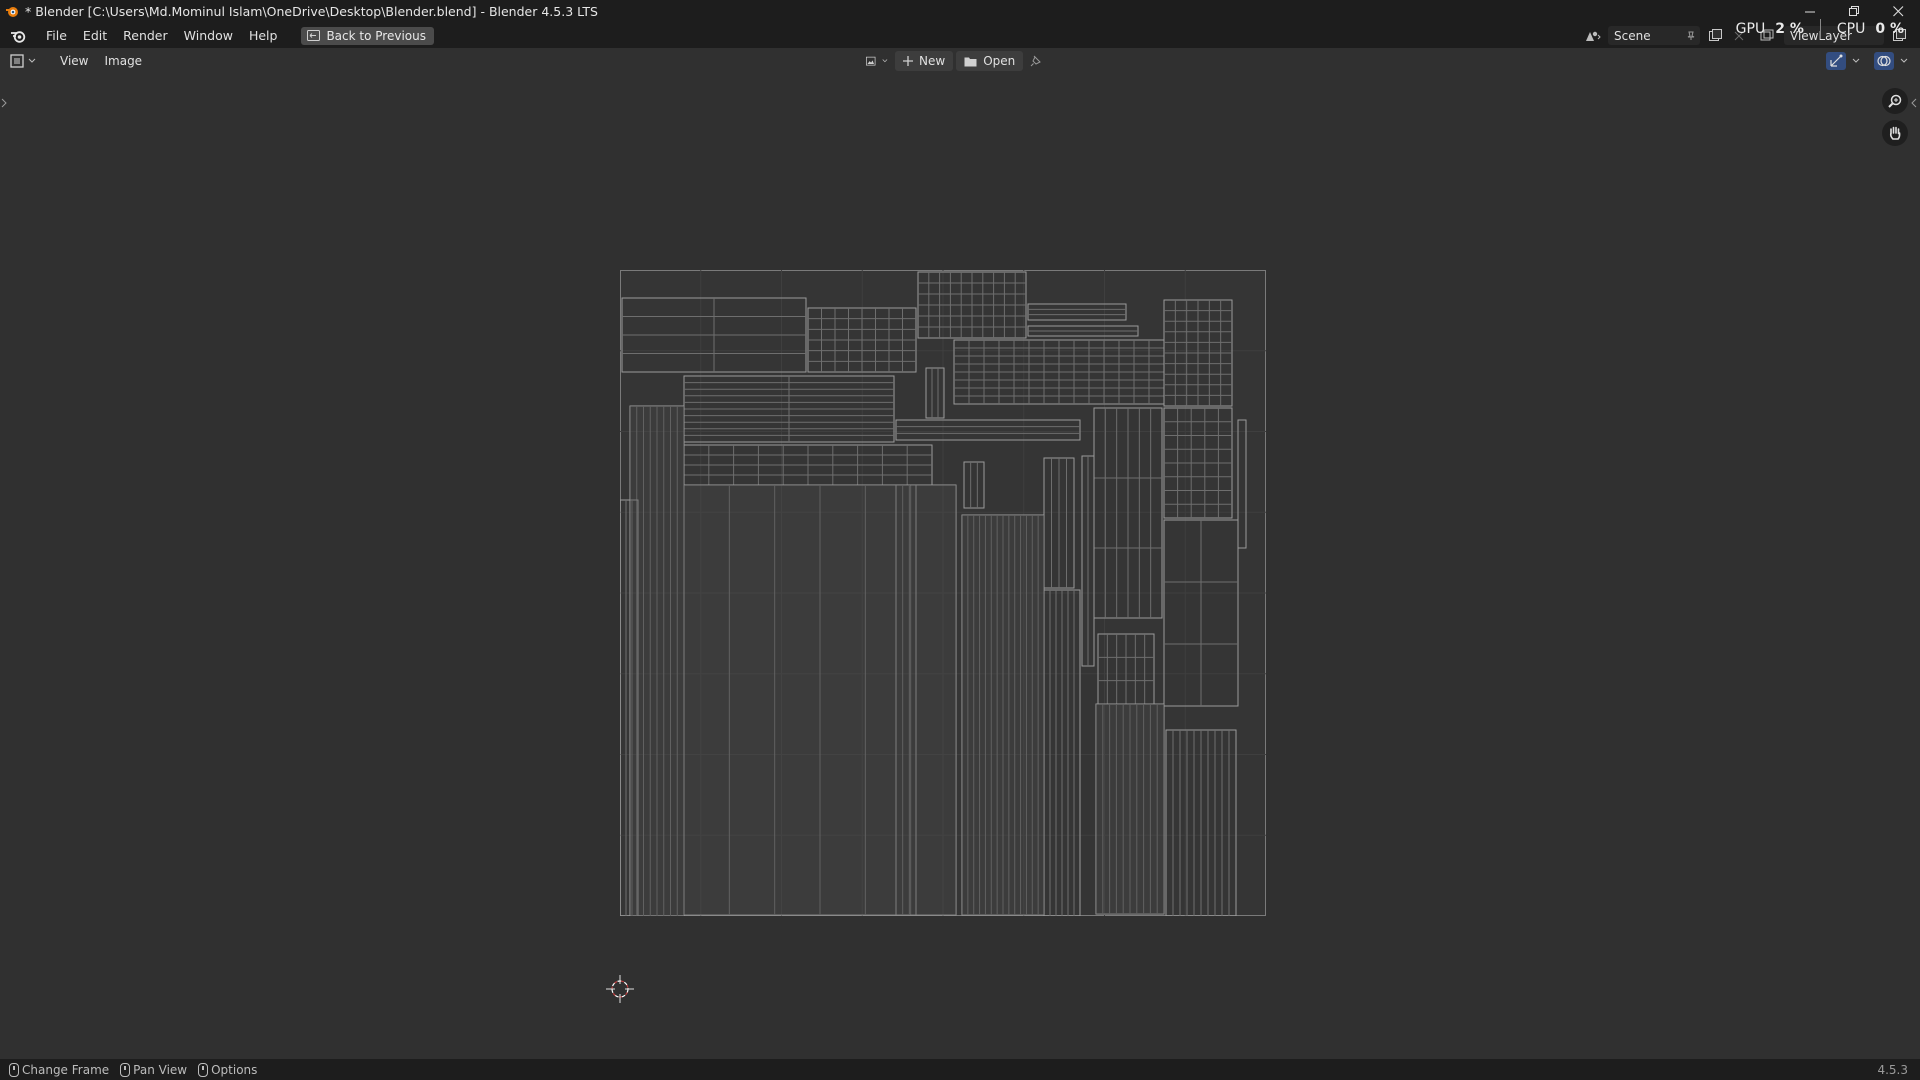 Image resolution: width=1920 pixels, height=1080 pixels. What do you see at coordinates (1915, 105) in the screenshot?
I see `sidebar-toggle-chevron-left-icon` at bounding box center [1915, 105].